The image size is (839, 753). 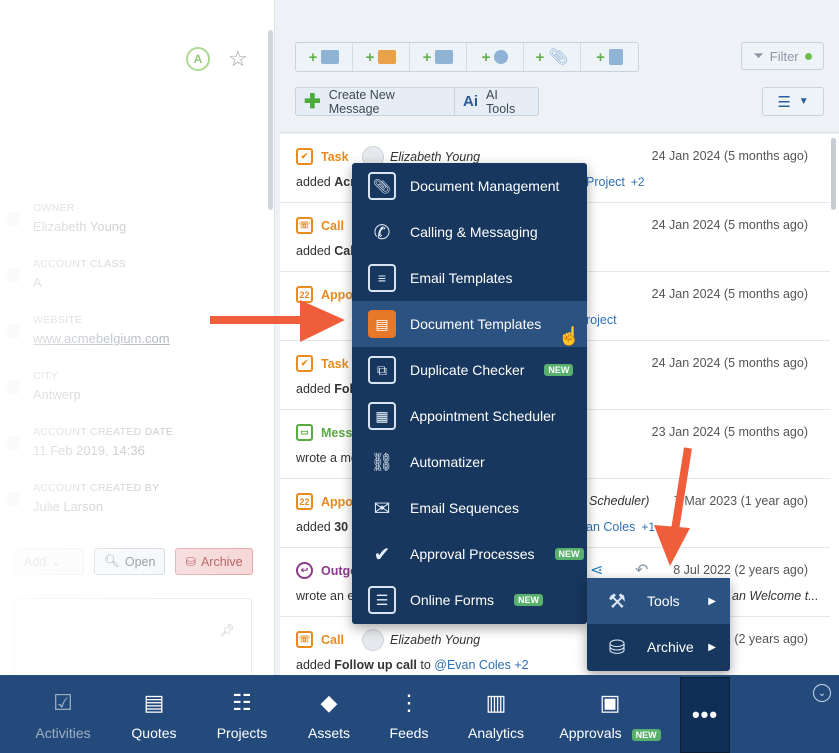 I want to click on plus-icon: ✚, so click(x=312, y=101).